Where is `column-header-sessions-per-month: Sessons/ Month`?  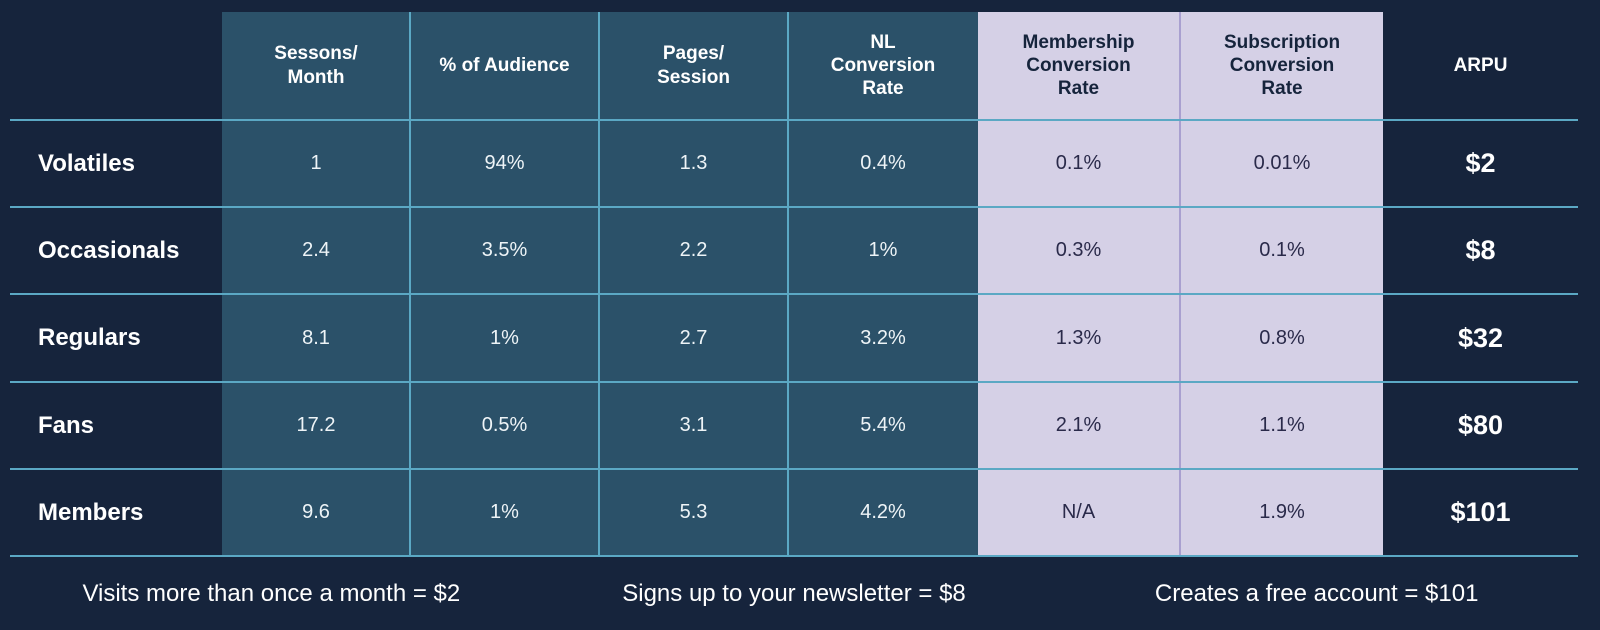 column-header-sessions-per-month: Sessons/ Month is located at coordinates (316, 65).